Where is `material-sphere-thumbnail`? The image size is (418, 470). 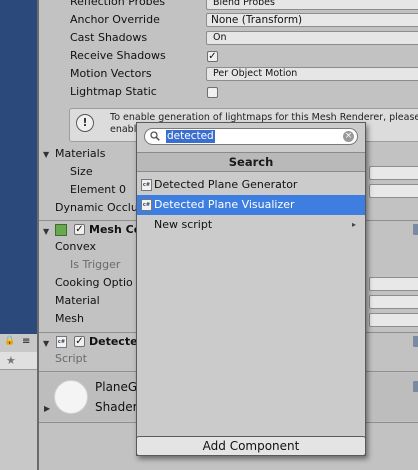
material-sphere-thumbnail is located at coordinates (71, 397).